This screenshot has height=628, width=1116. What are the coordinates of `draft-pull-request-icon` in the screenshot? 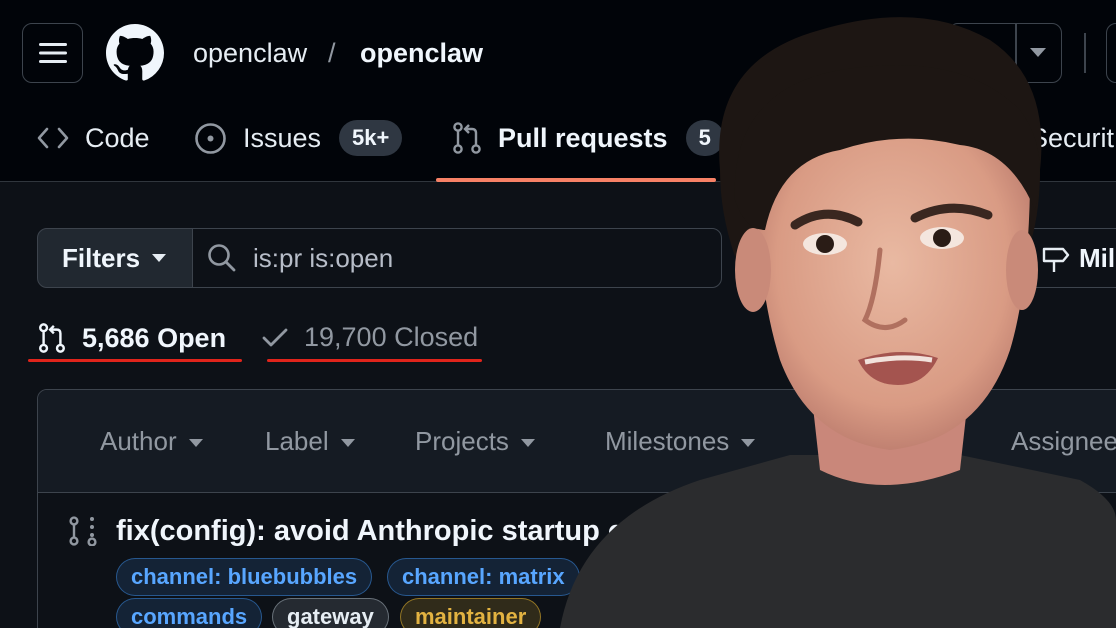 It's located at (83, 531).